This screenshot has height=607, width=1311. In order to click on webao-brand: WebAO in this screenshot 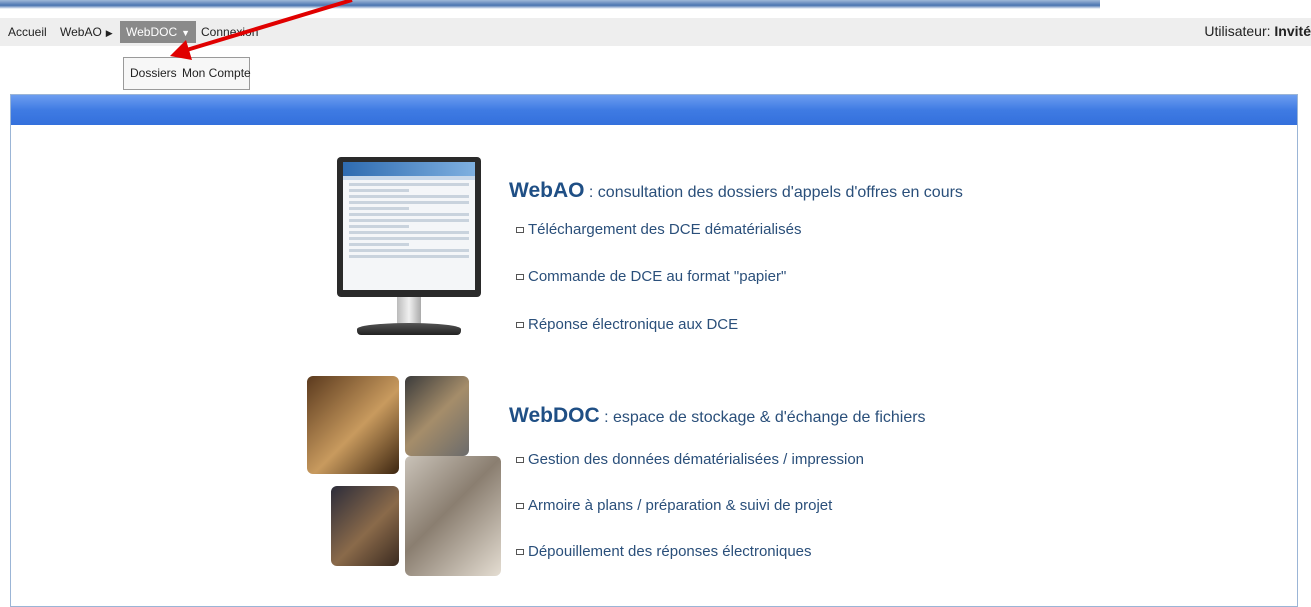, I will do `click(547, 190)`.